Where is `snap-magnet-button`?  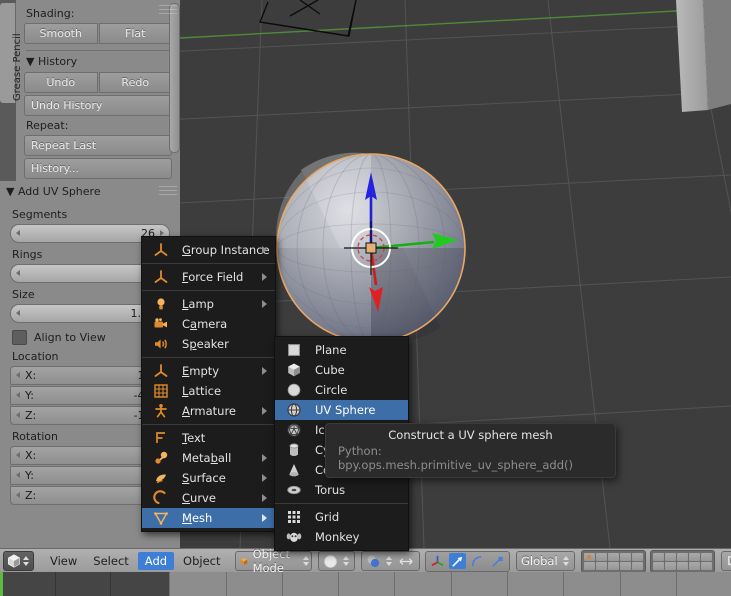
snap-magnet-button is located at coordinates (406, 561).